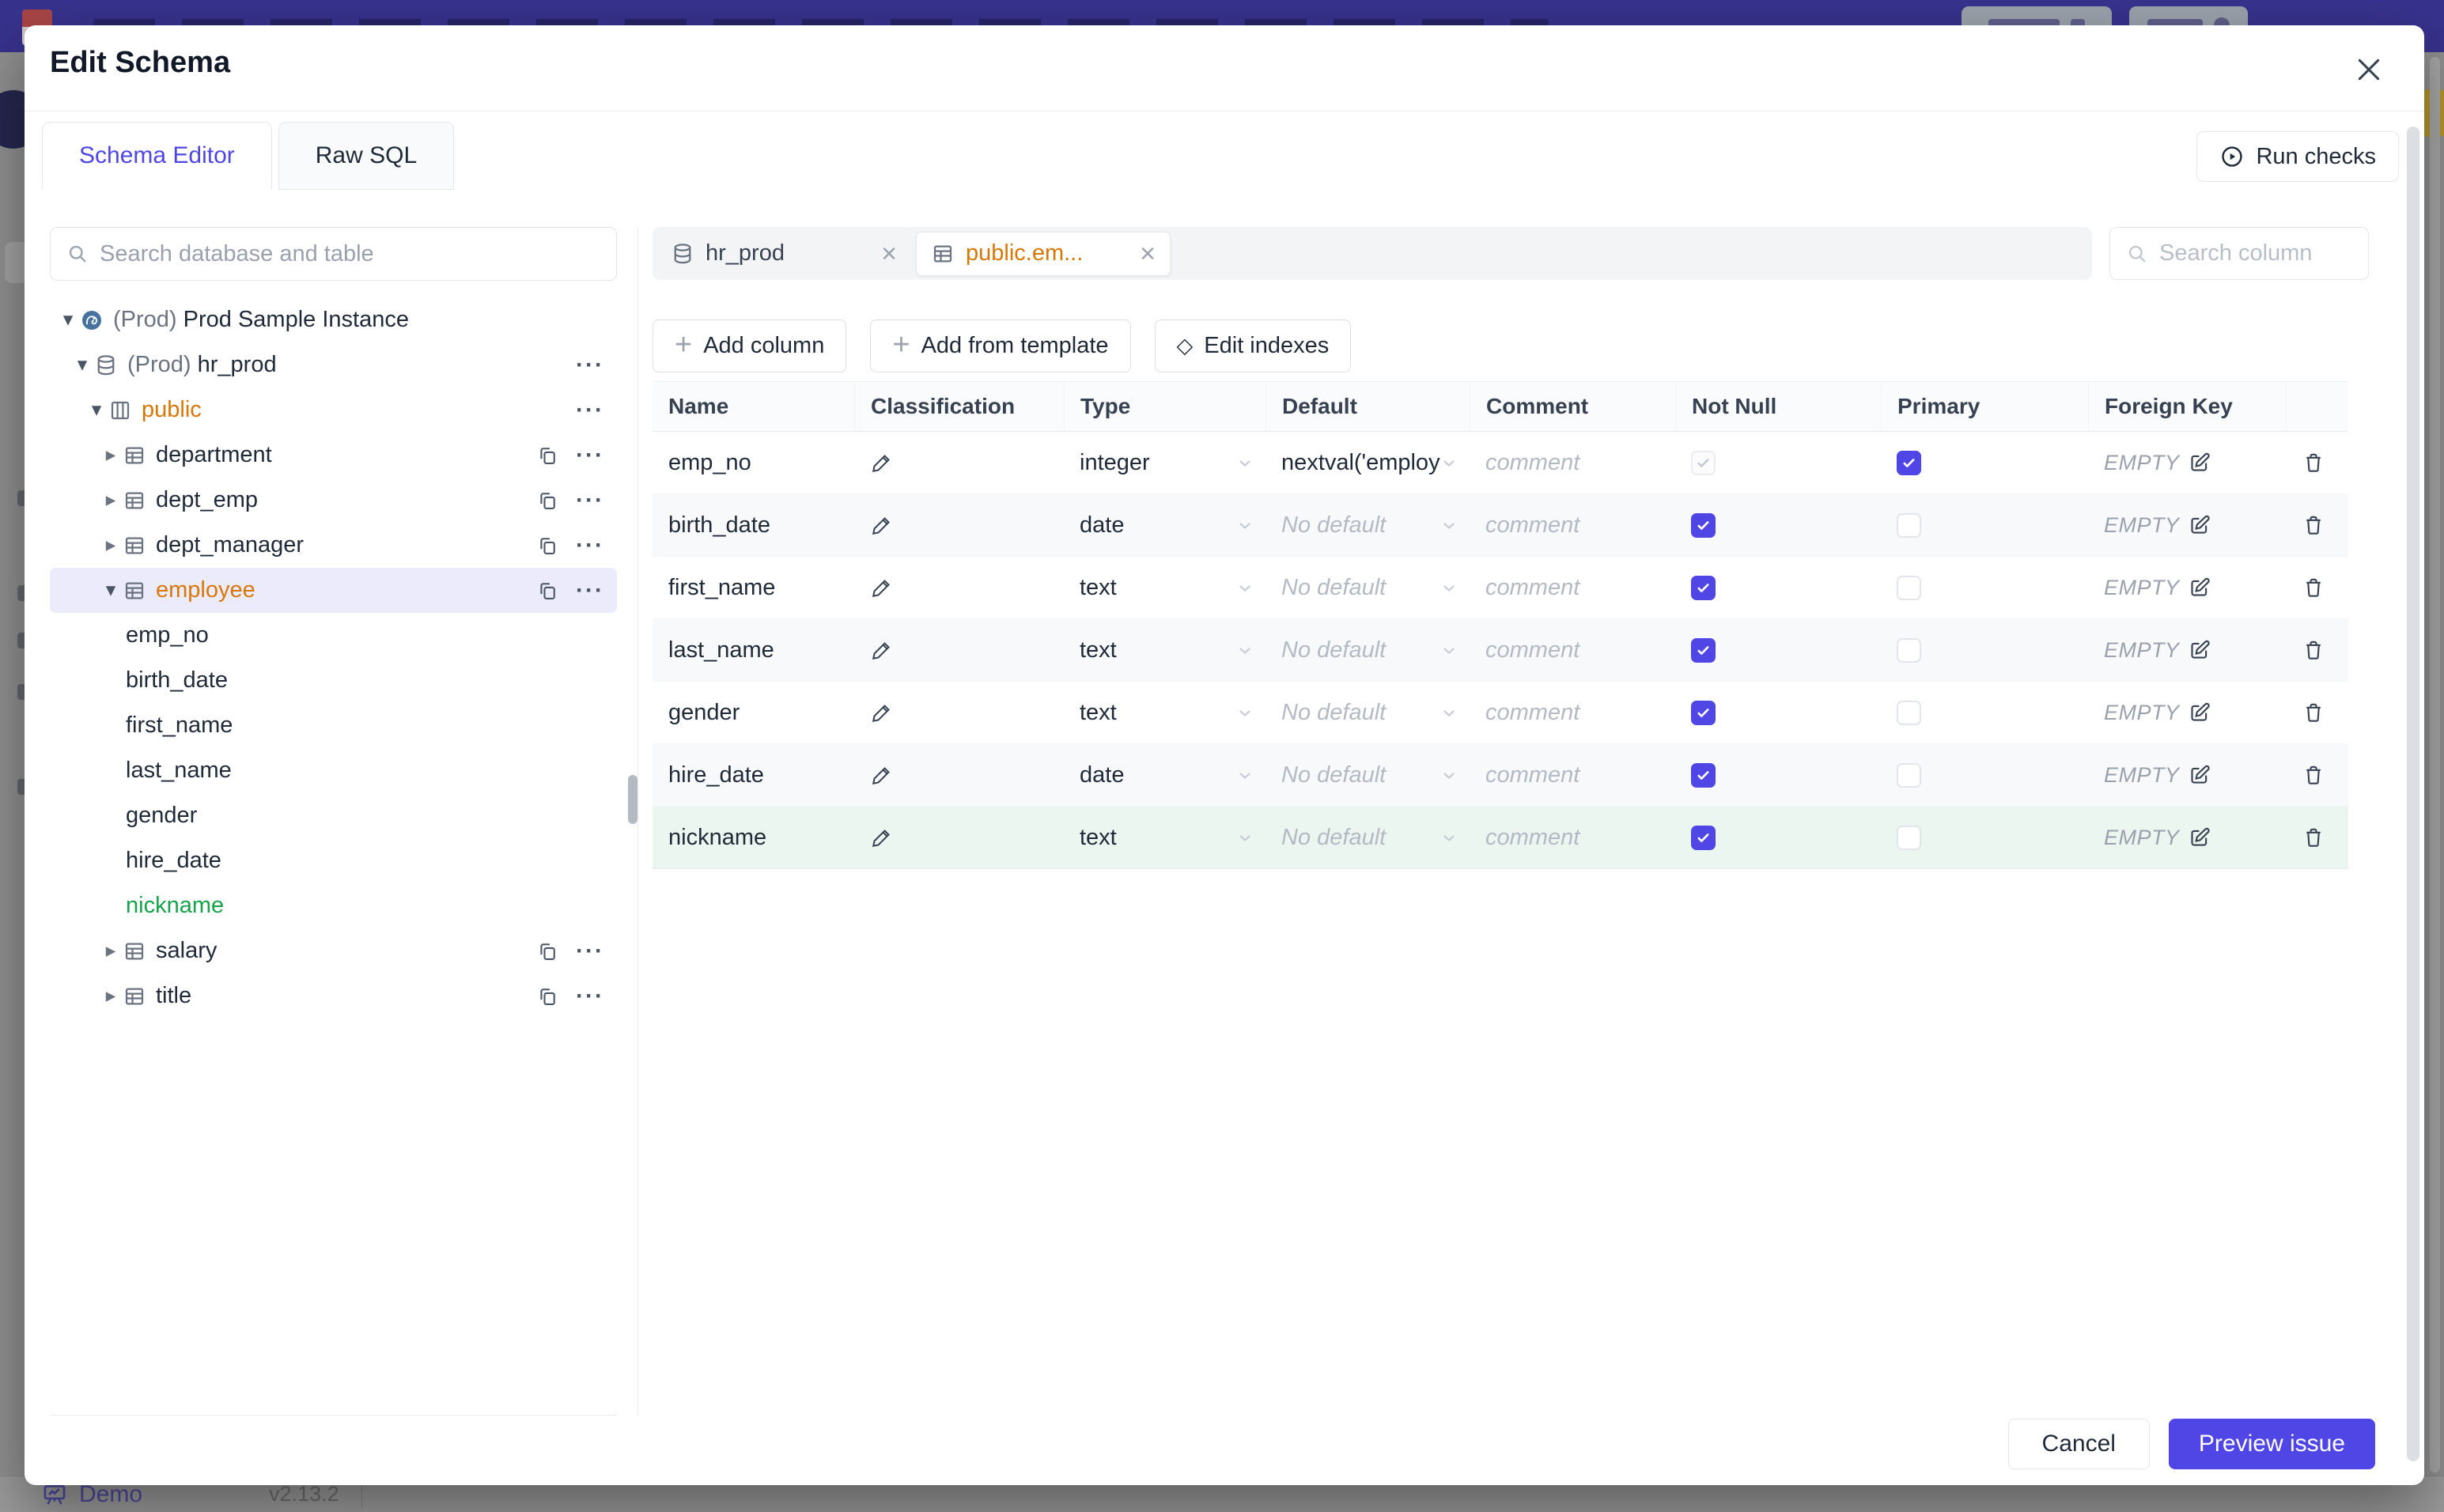 The height and width of the screenshot is (1512, 2444). What do you see at coordinates (750, 346) in the screenshot?
I see `add-column-button: + Add column` at bounding box center [750, 346].